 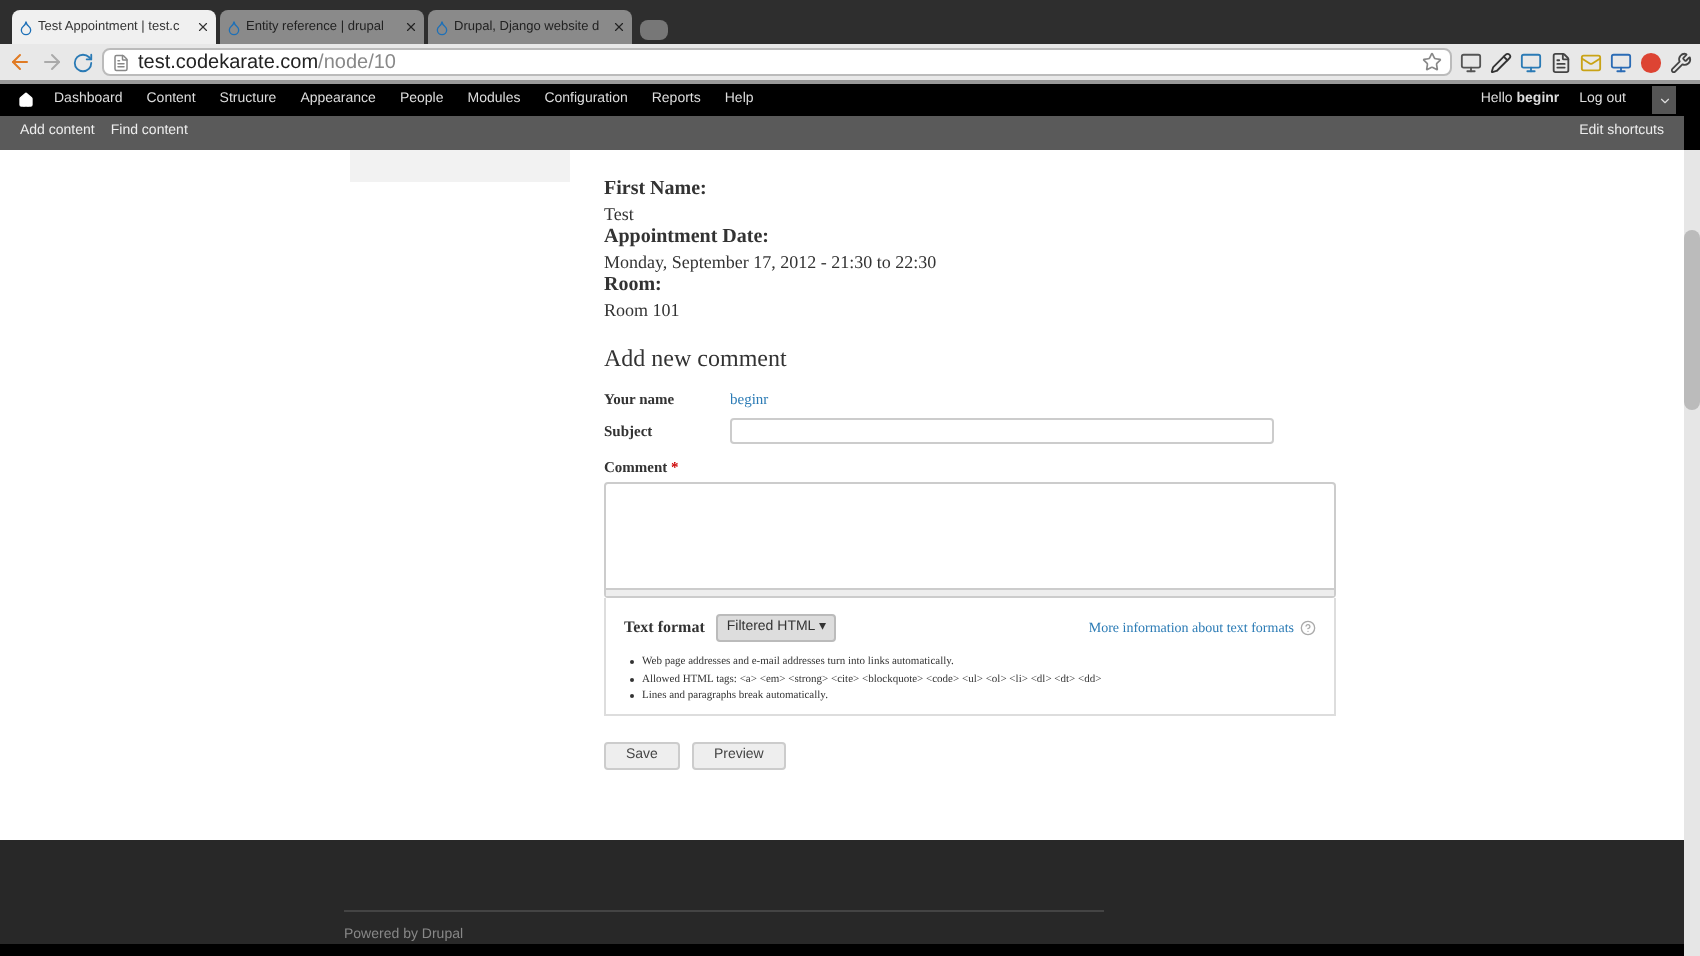 I want to click on field-value: Monday, September 17, 2012 - 21:30 to 22:30, so click(x=771, y=262).